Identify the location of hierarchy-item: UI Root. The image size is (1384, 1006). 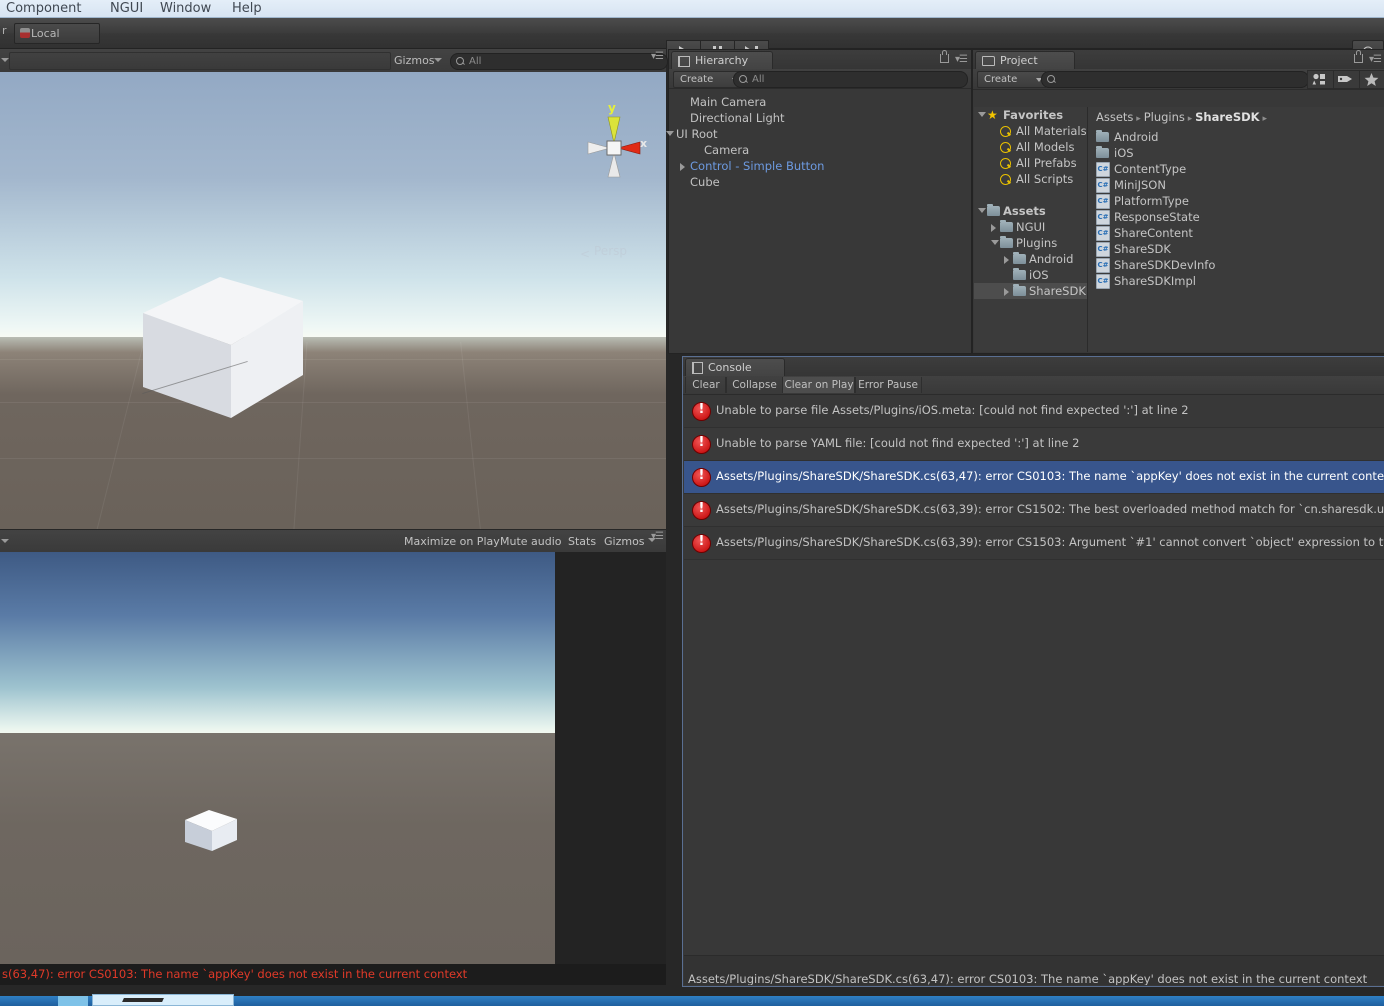
(818, 134).